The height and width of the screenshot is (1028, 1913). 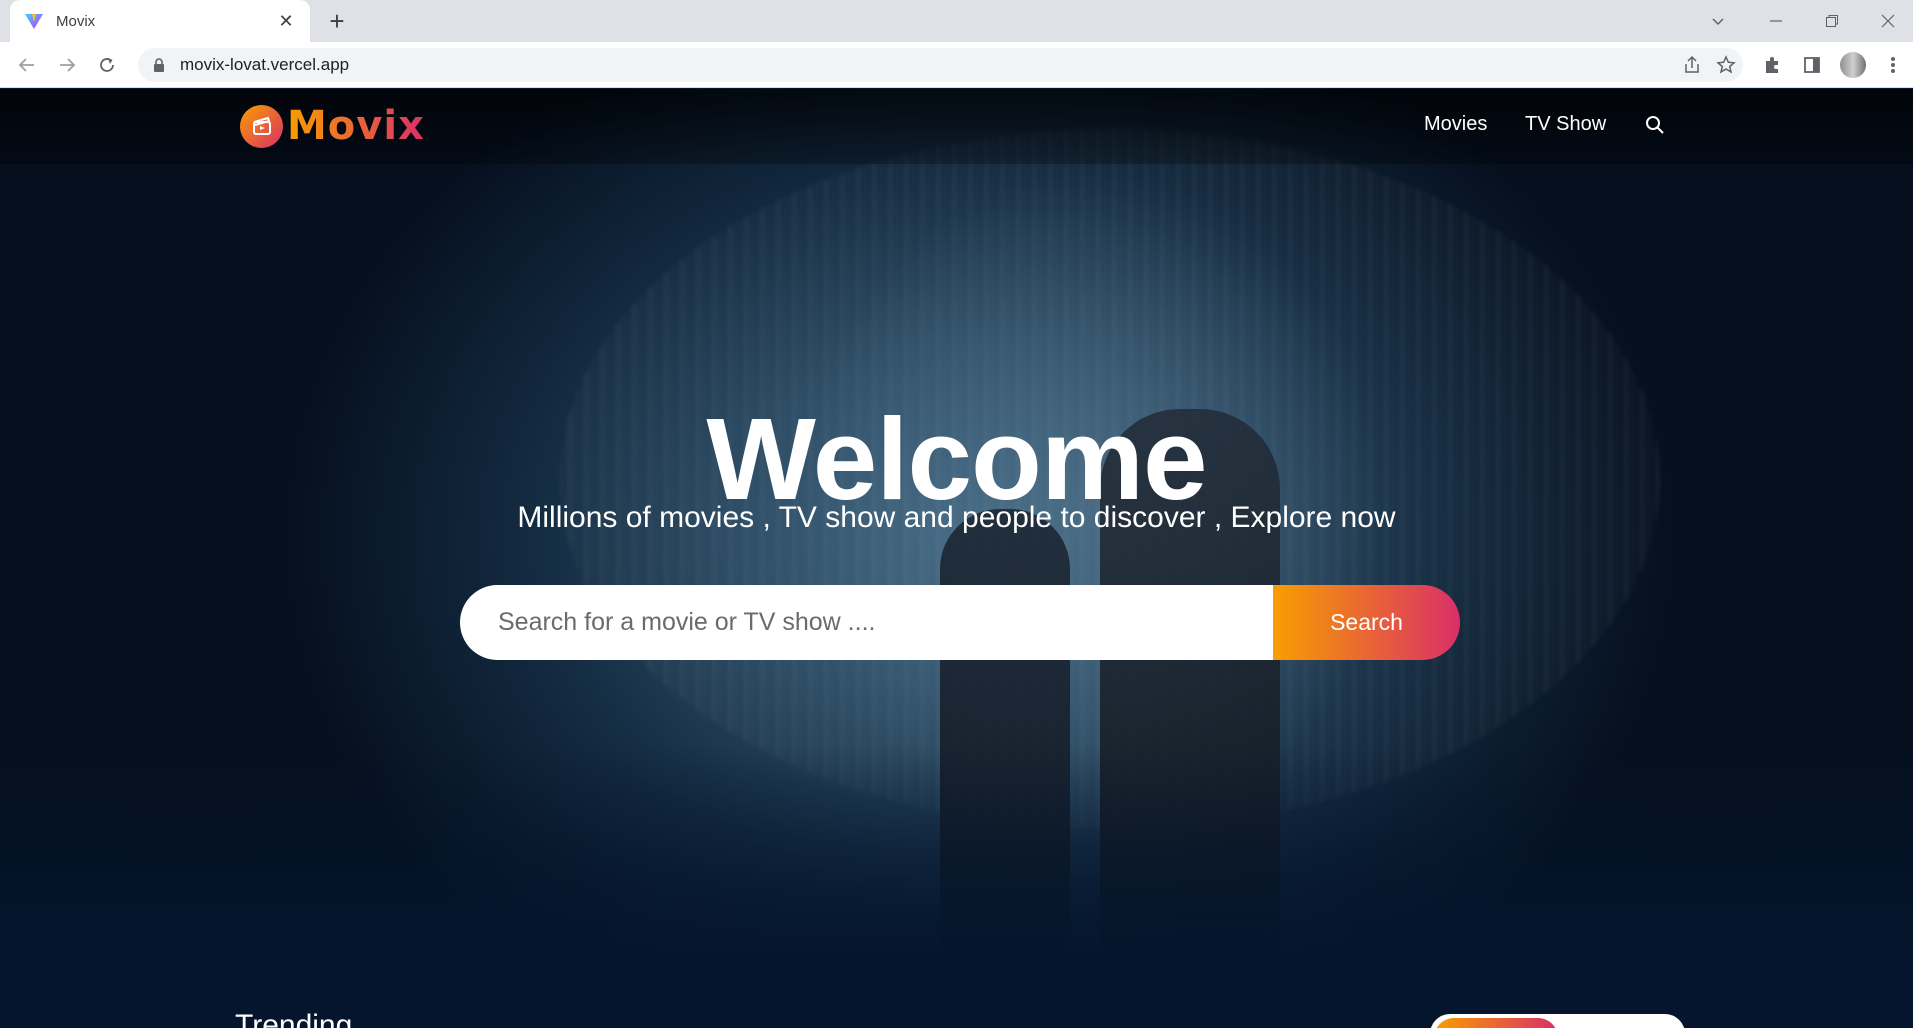 I want to click on nav-tv-show: TV Show, so click(x=1565, y=124).